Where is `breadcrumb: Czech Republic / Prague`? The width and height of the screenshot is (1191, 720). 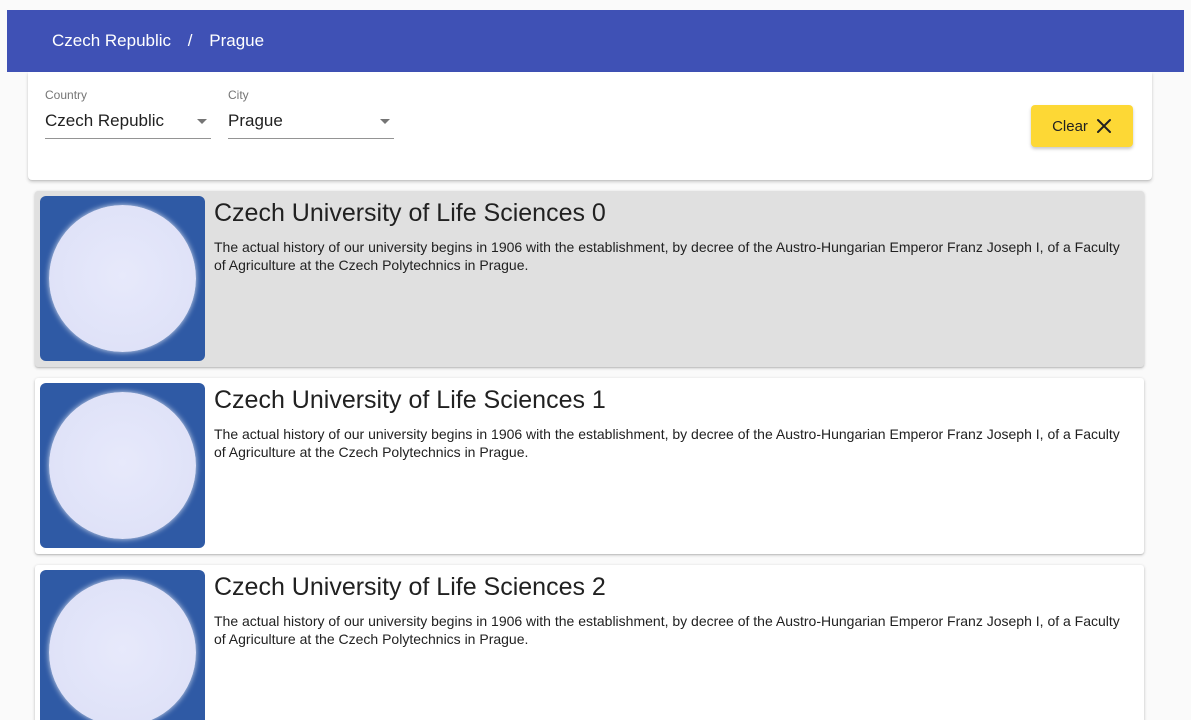
breadcrumb: Czech Republic / Prague is located at coordinates (158, 41).